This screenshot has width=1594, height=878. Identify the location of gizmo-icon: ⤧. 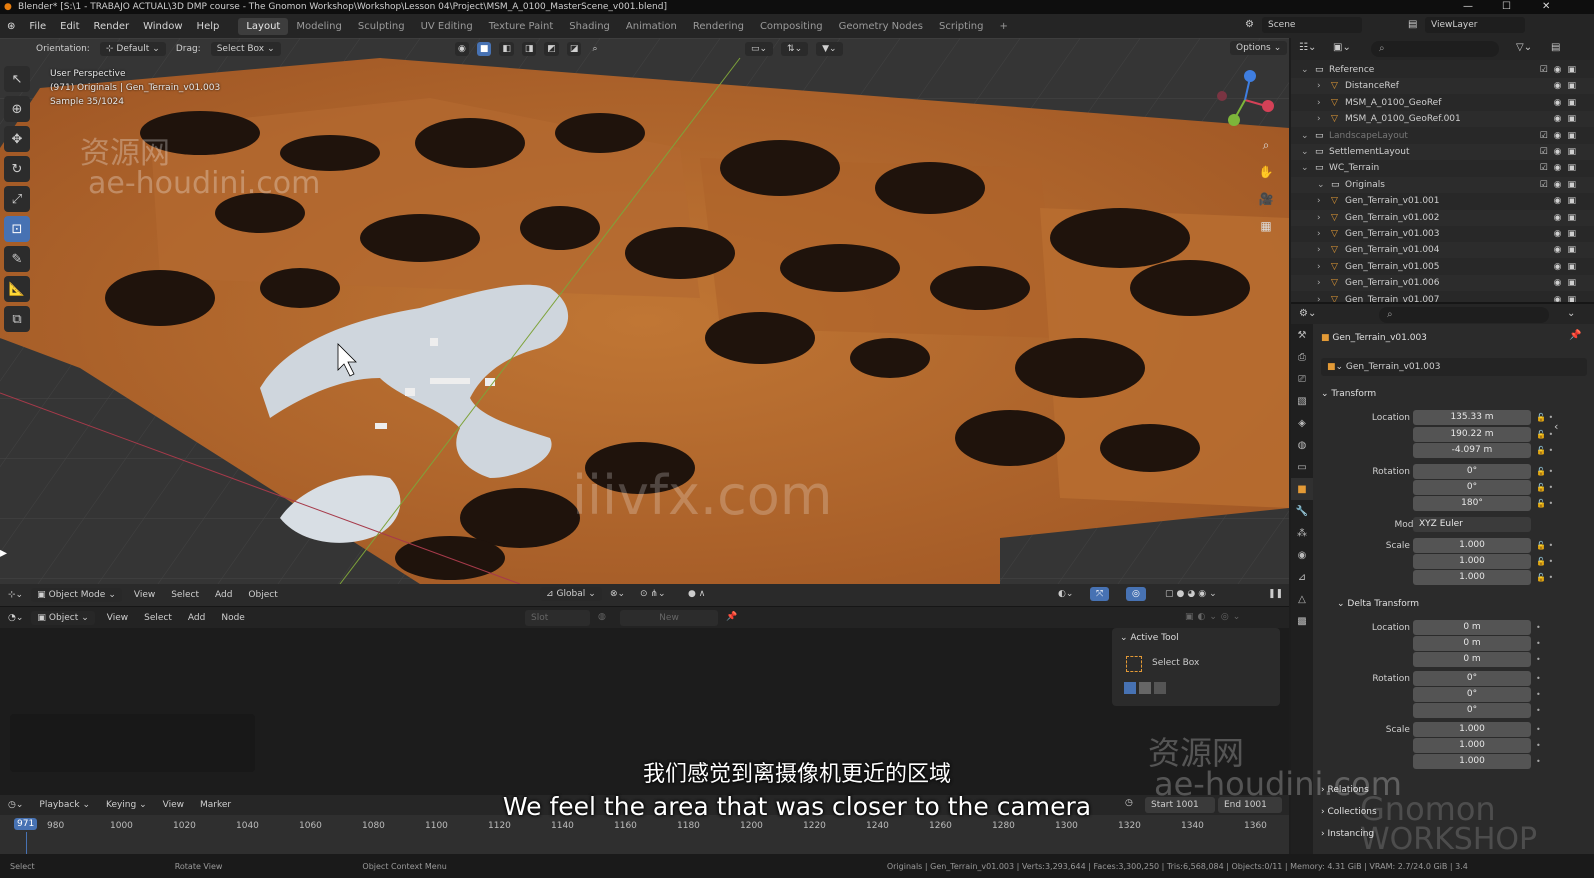
(1100, 594).